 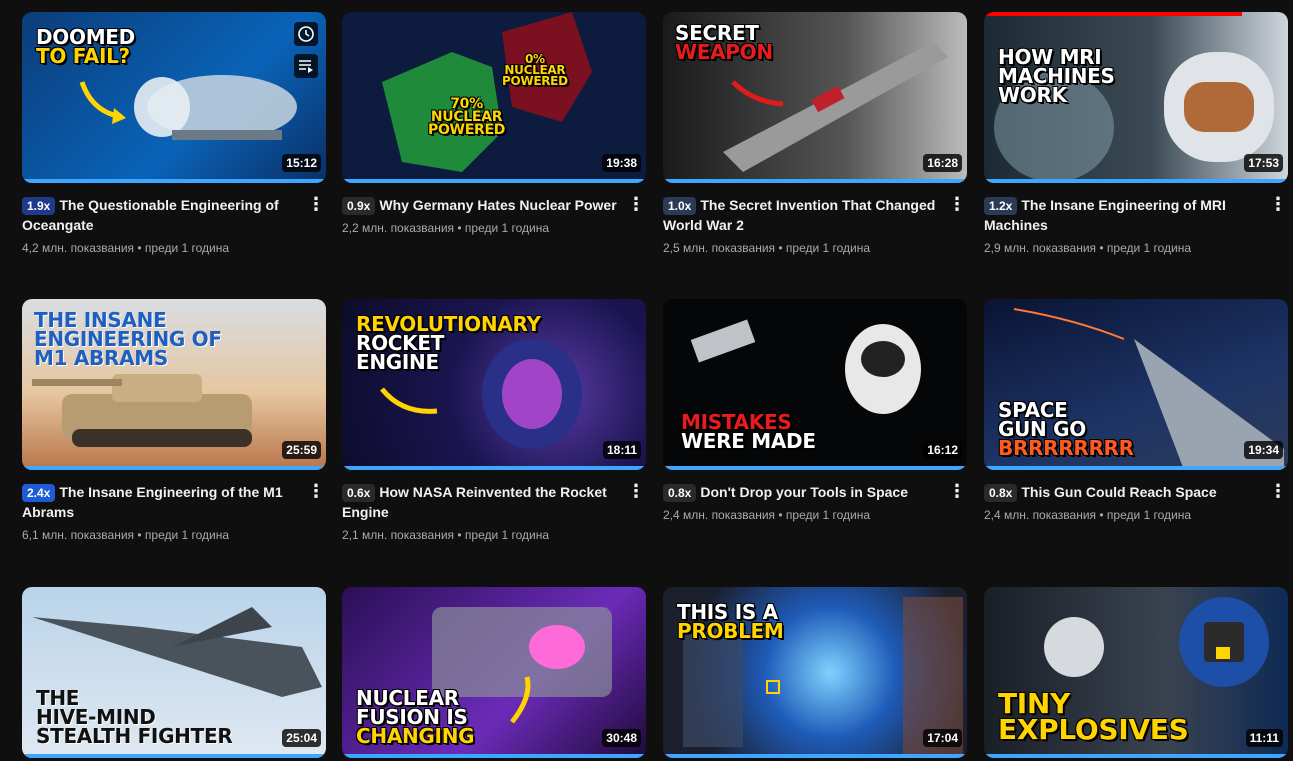 I want to click on video-thumbnail: TINY EXPLOSIVES 11:11, so click(x=1136, y=672).